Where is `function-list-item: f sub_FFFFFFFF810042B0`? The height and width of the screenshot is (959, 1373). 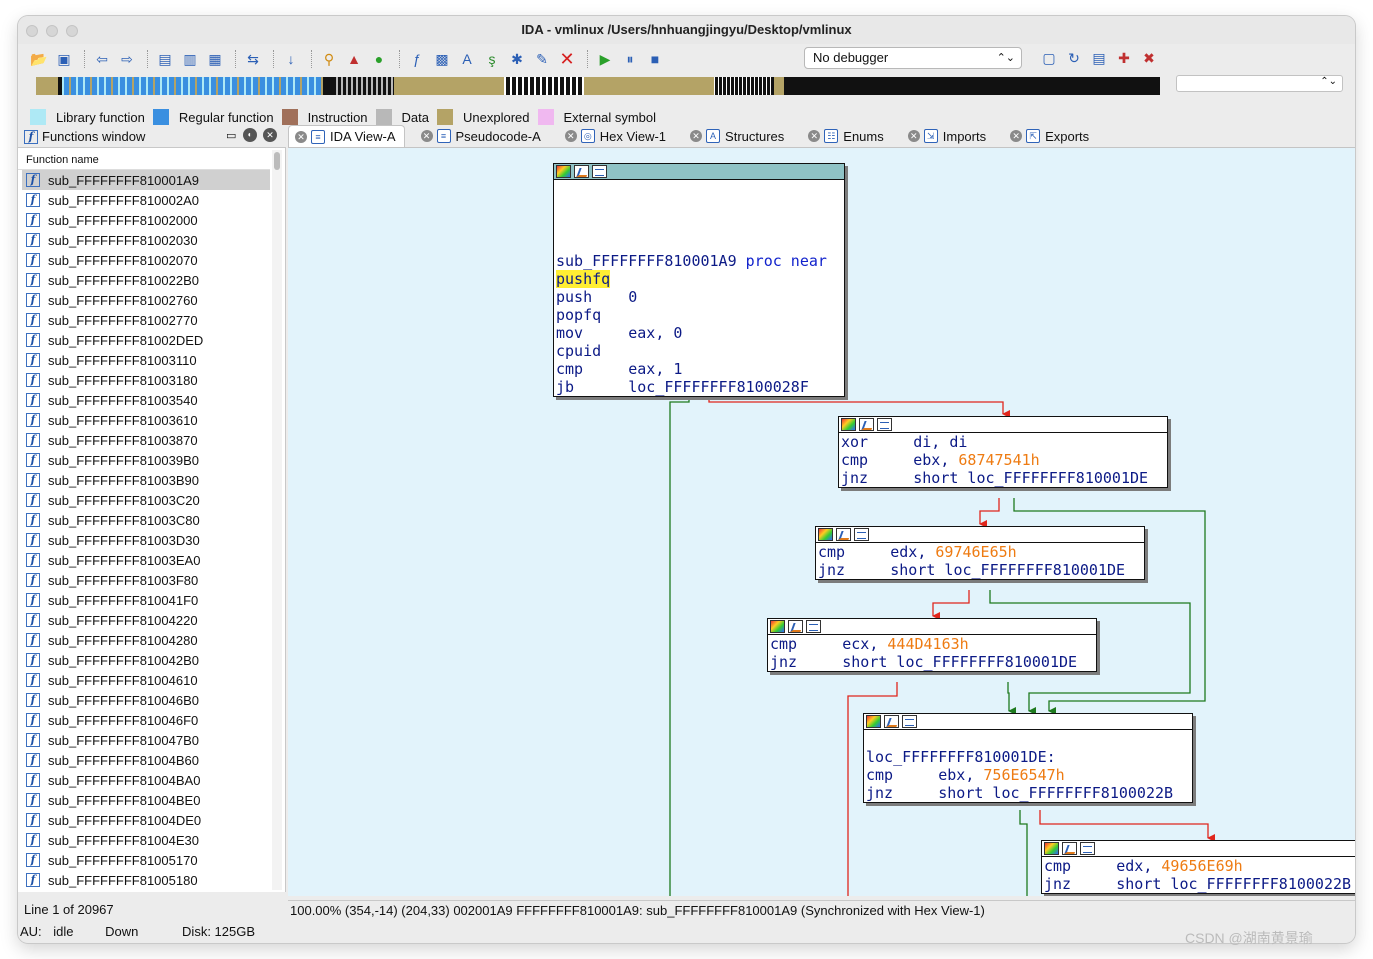
function-list-item: f sub_FFFFFFFF810042B0 is located at coordinates (146, 660).